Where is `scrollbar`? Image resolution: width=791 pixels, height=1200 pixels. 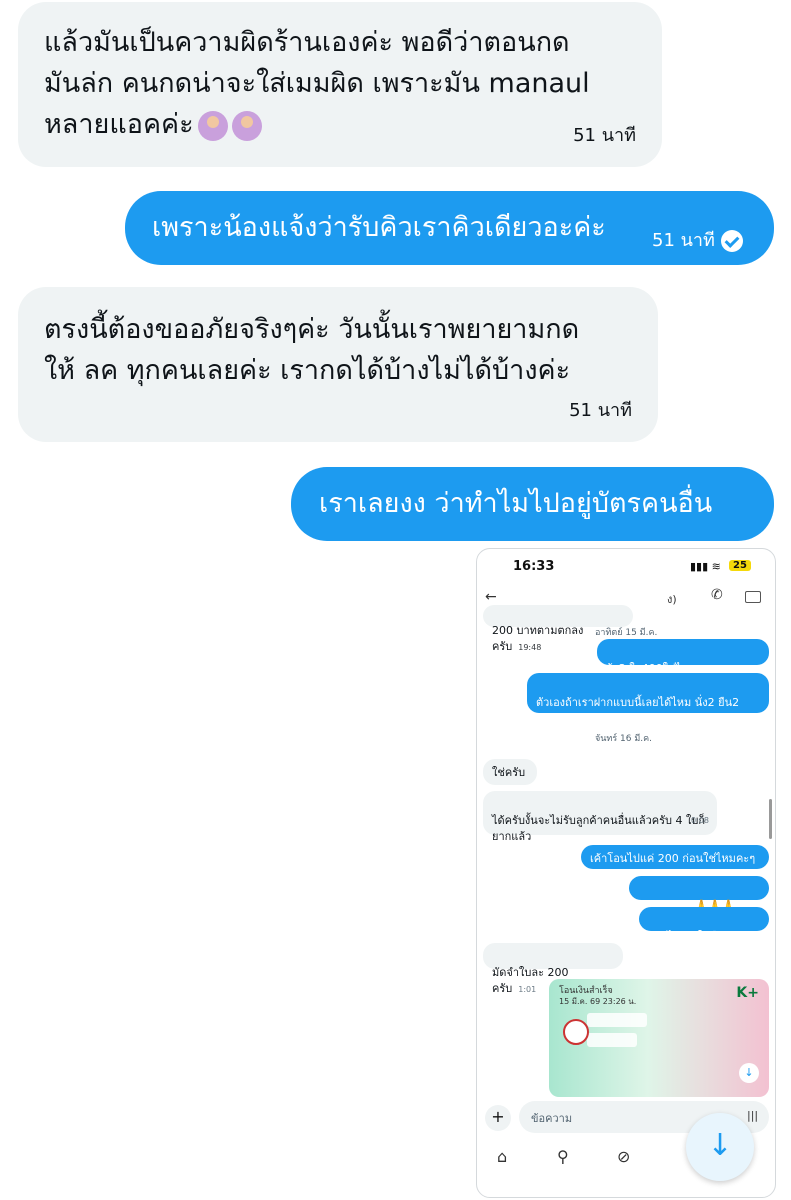 scrollbar is located at coordinates (770, 819).